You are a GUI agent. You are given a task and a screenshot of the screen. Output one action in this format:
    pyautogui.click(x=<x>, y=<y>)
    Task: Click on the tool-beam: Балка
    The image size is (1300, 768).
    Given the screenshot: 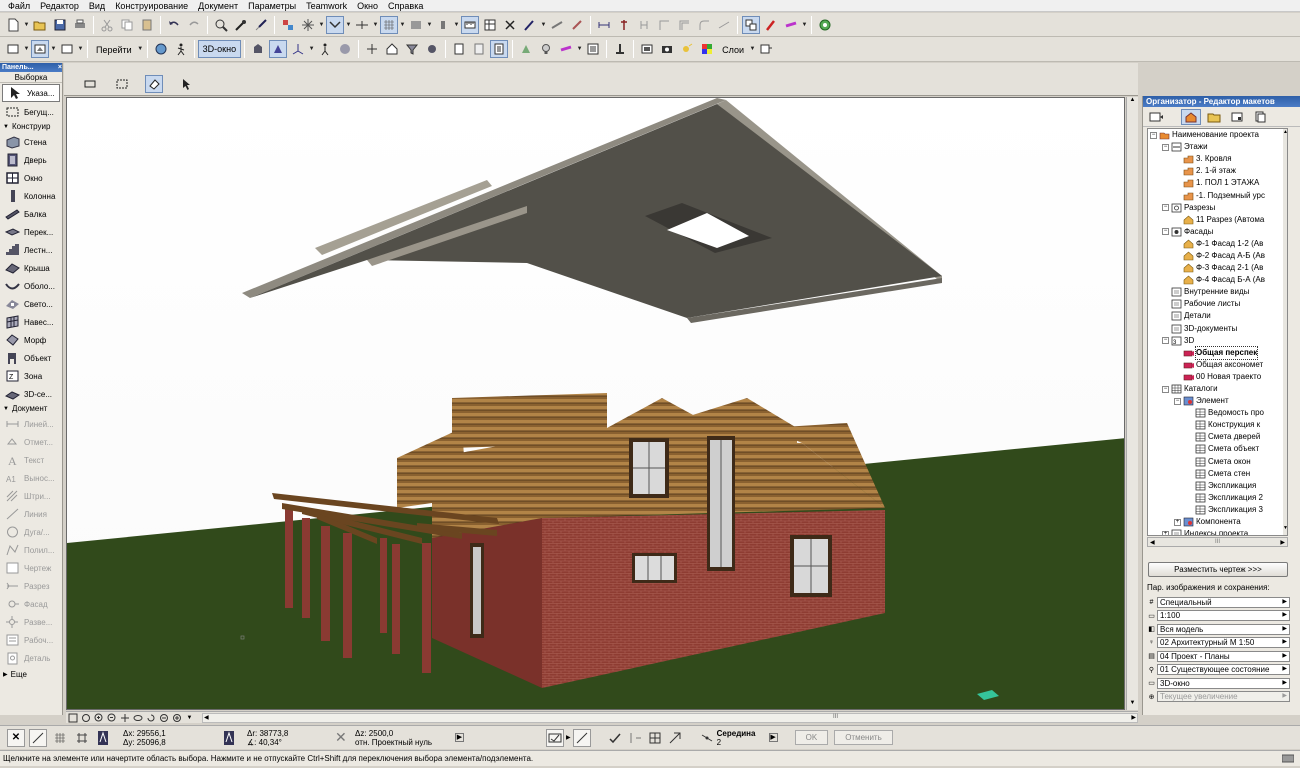 What is the action you would take?
    pyautogui.click(x=31, y=214)
    